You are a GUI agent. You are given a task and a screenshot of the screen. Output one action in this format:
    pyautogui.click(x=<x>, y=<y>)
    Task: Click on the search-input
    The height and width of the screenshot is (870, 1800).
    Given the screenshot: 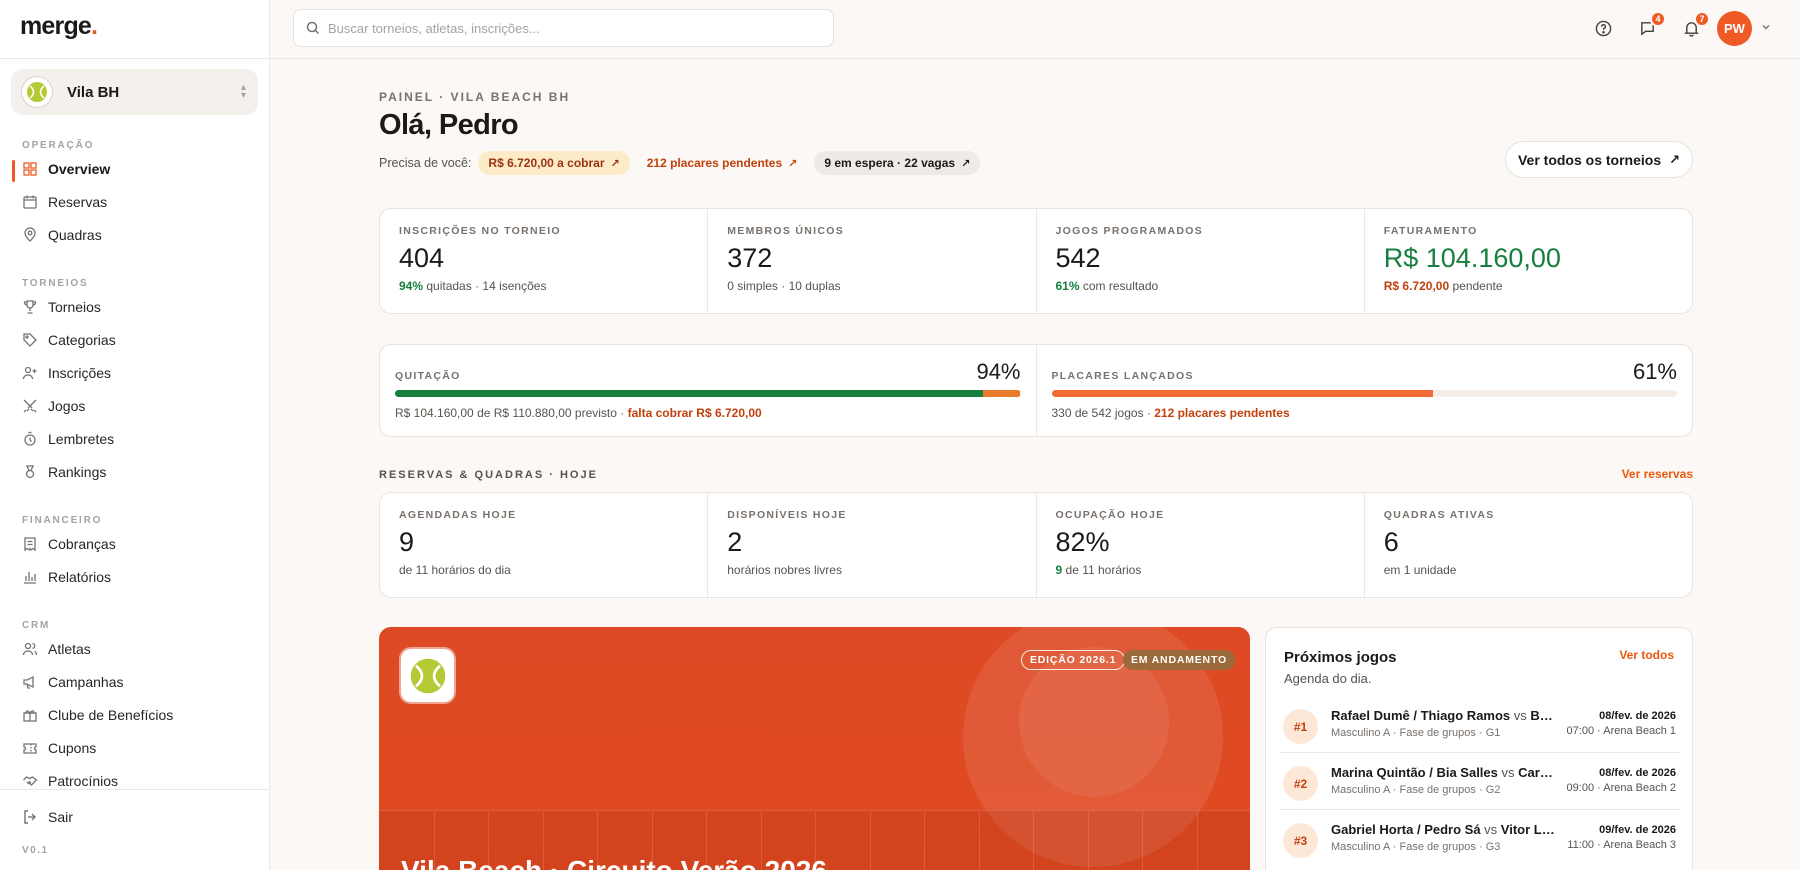 What is the action you would take?
    pyautogui.click(x=574, y=28)
    